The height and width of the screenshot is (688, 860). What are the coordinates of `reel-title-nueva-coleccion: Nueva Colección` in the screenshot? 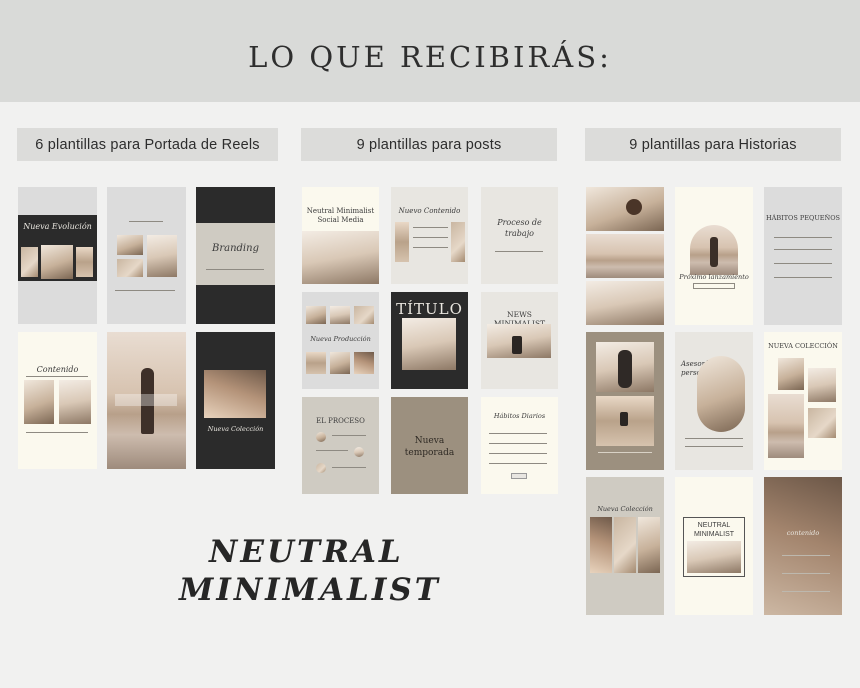 It's located at (235, 429).